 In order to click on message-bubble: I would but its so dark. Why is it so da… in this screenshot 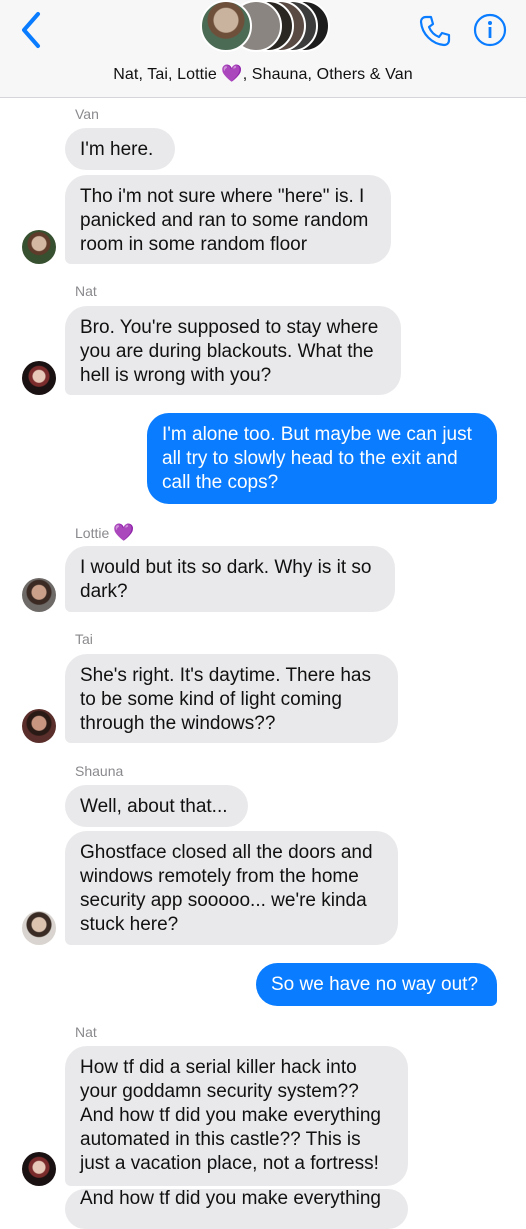, I will do `click(230, 579)`.